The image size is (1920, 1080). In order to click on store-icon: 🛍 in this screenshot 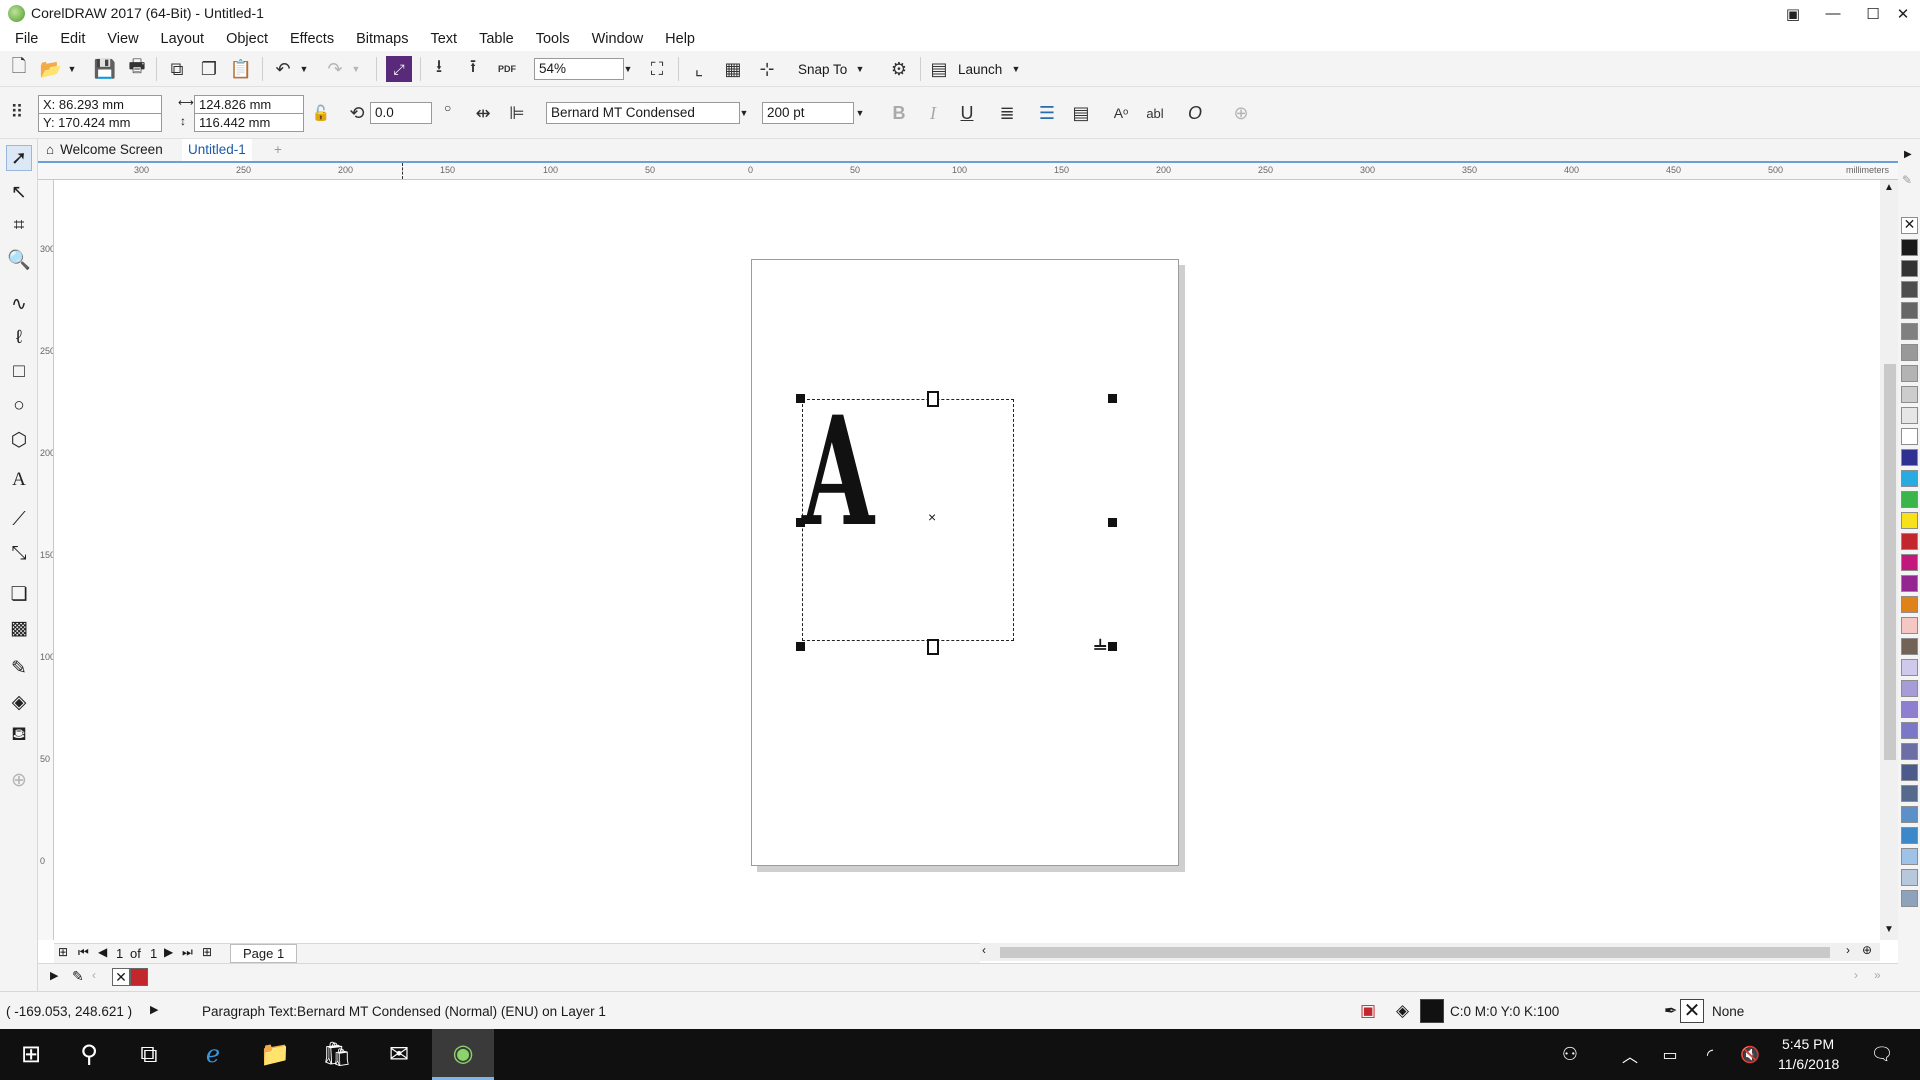, I will do `click(337, 1054)`.